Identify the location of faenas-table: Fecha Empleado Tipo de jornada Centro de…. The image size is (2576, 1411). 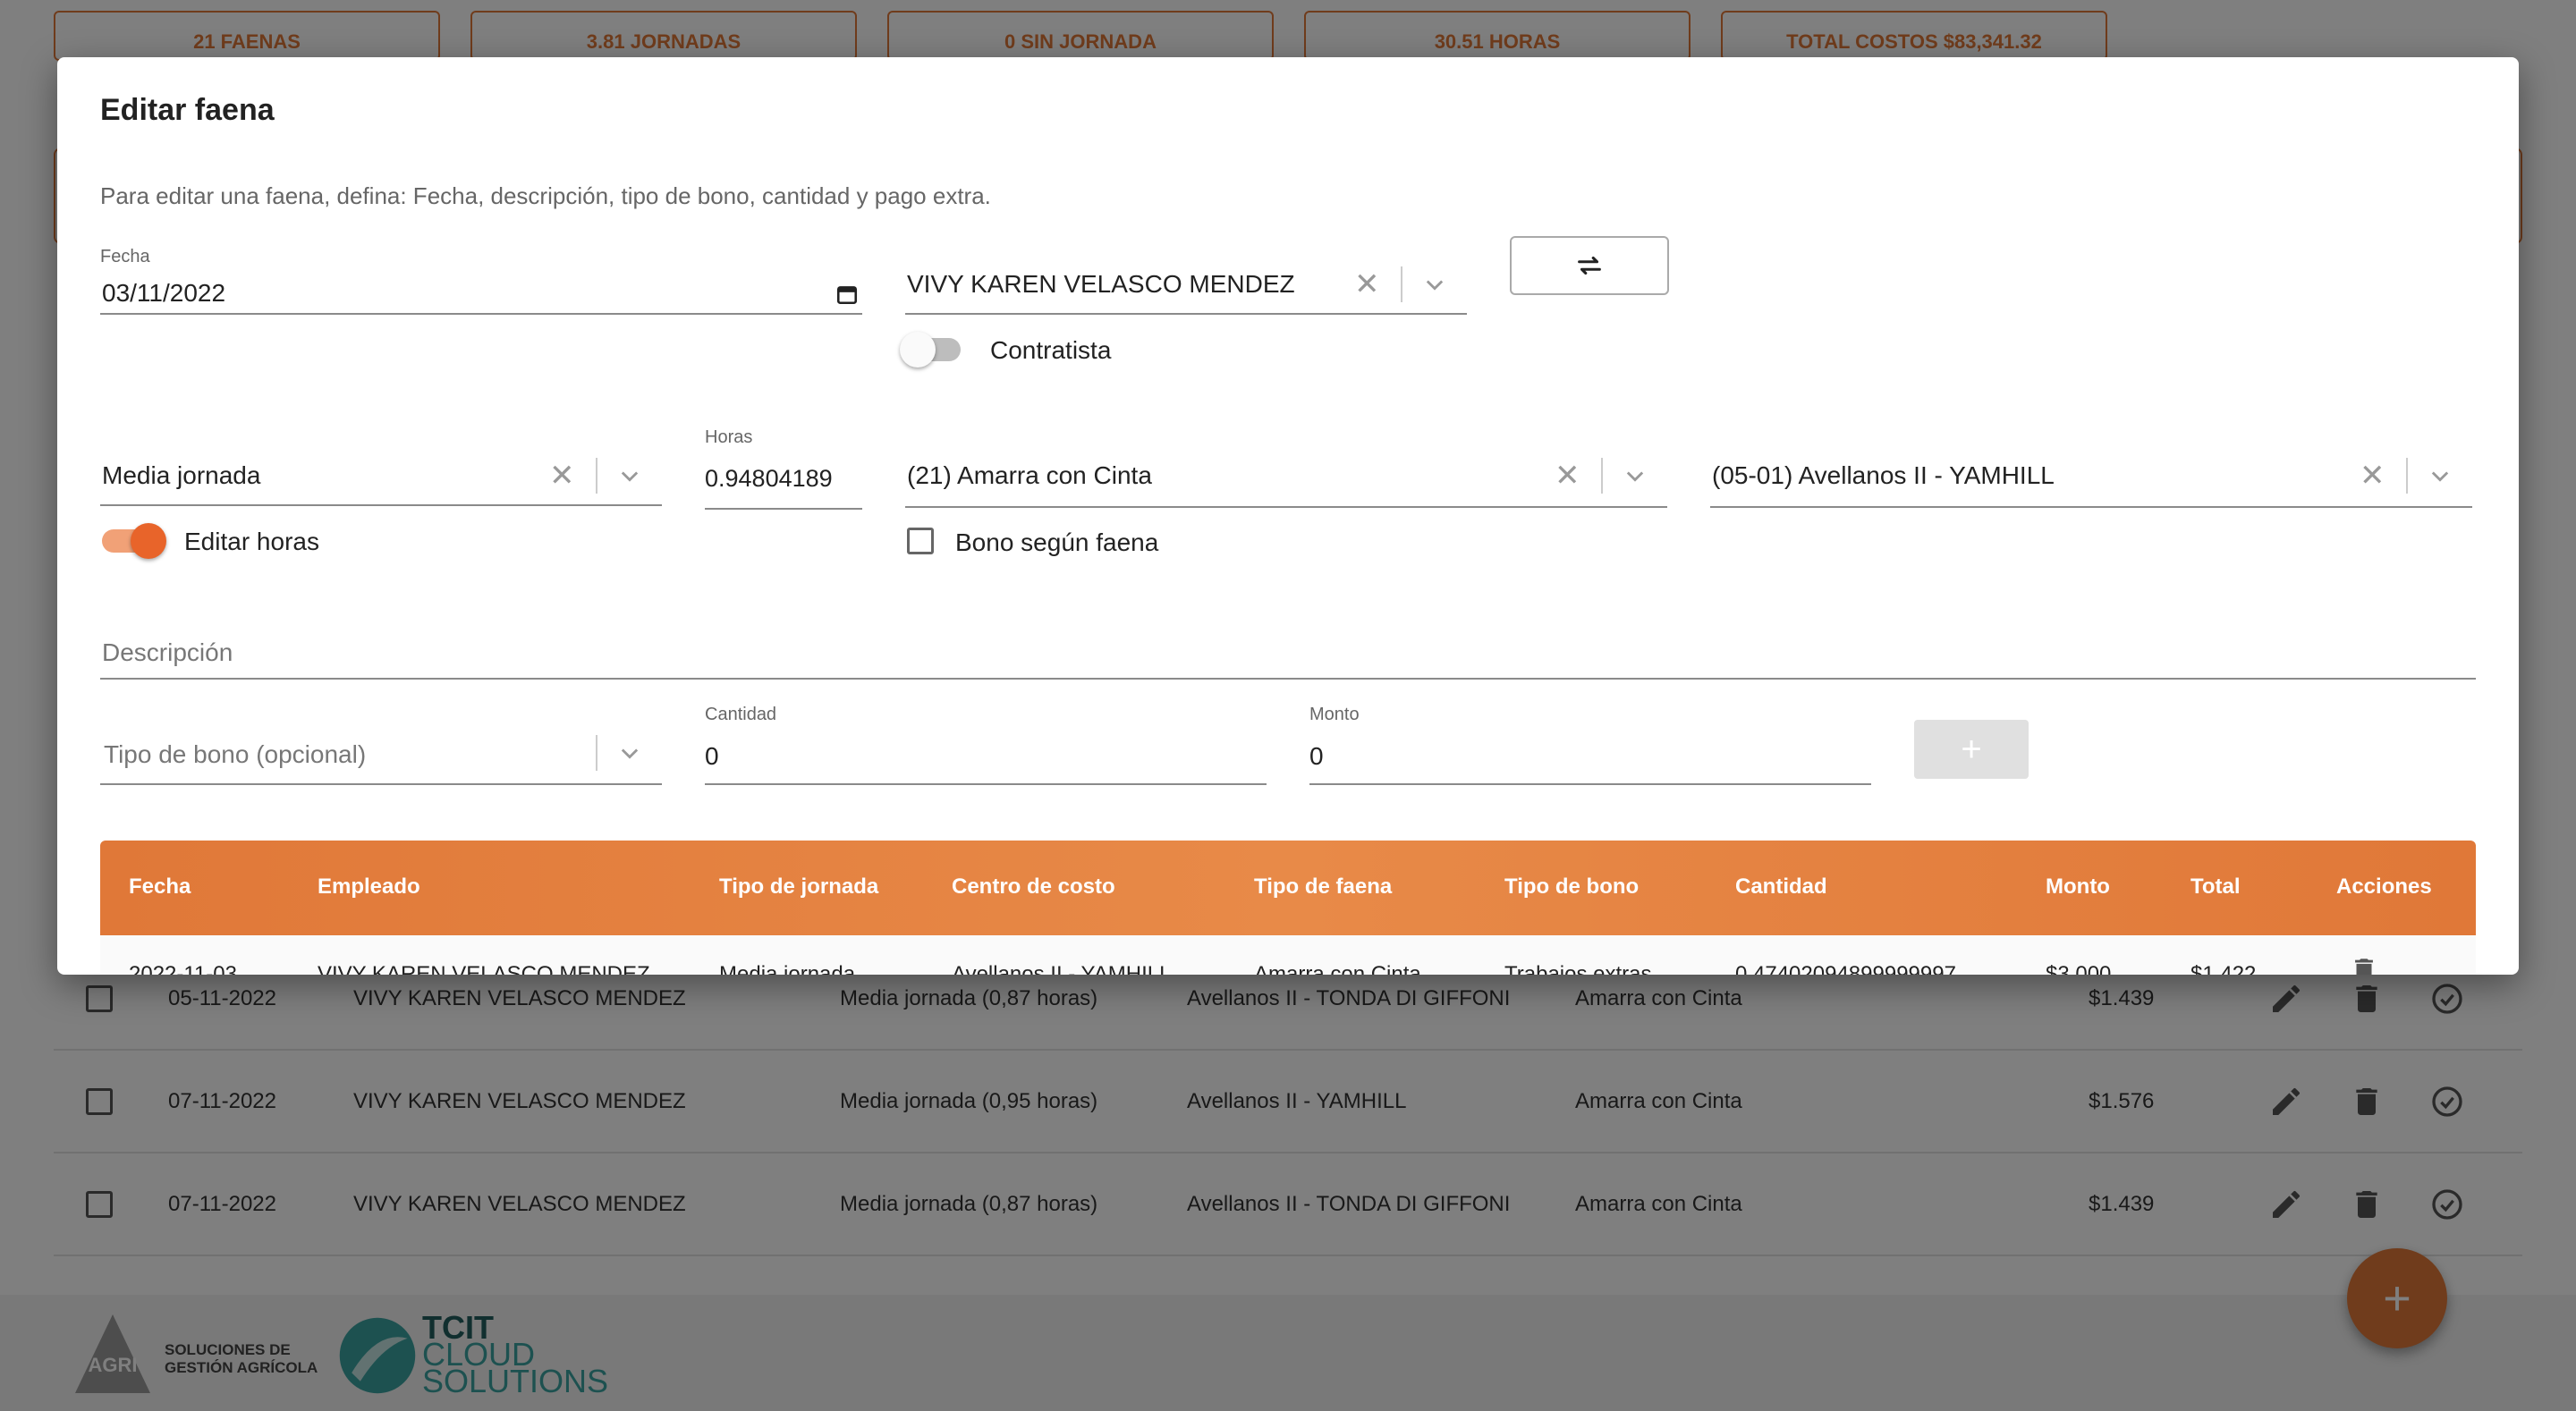
(1288, 908).